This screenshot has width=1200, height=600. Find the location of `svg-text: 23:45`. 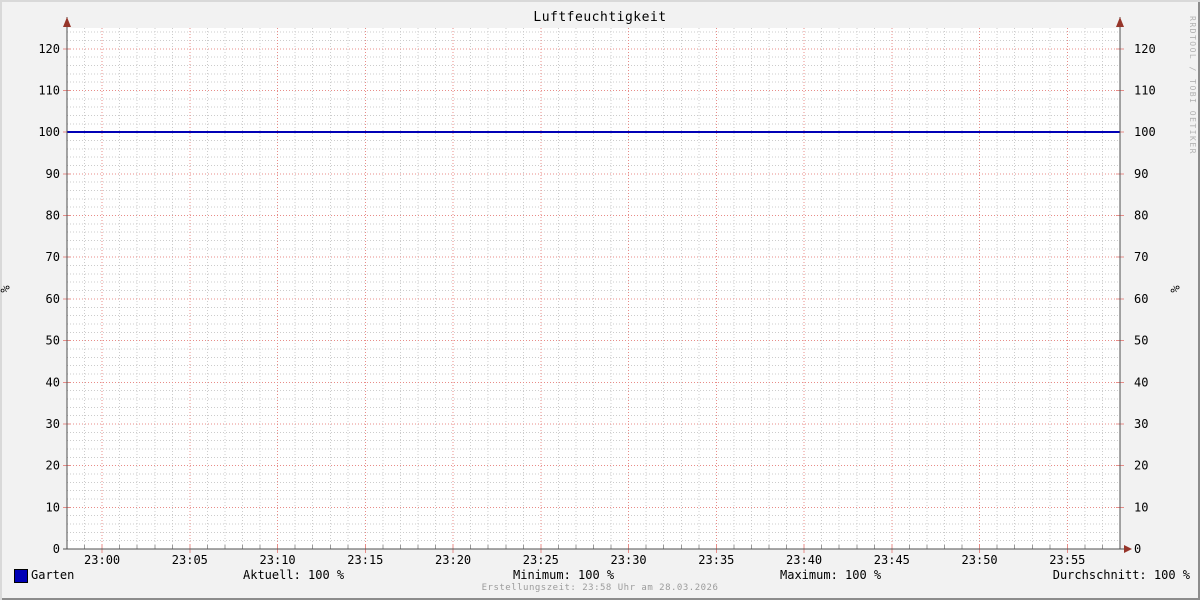

svg-text: 23:45 is located at coordinates (892, 560).